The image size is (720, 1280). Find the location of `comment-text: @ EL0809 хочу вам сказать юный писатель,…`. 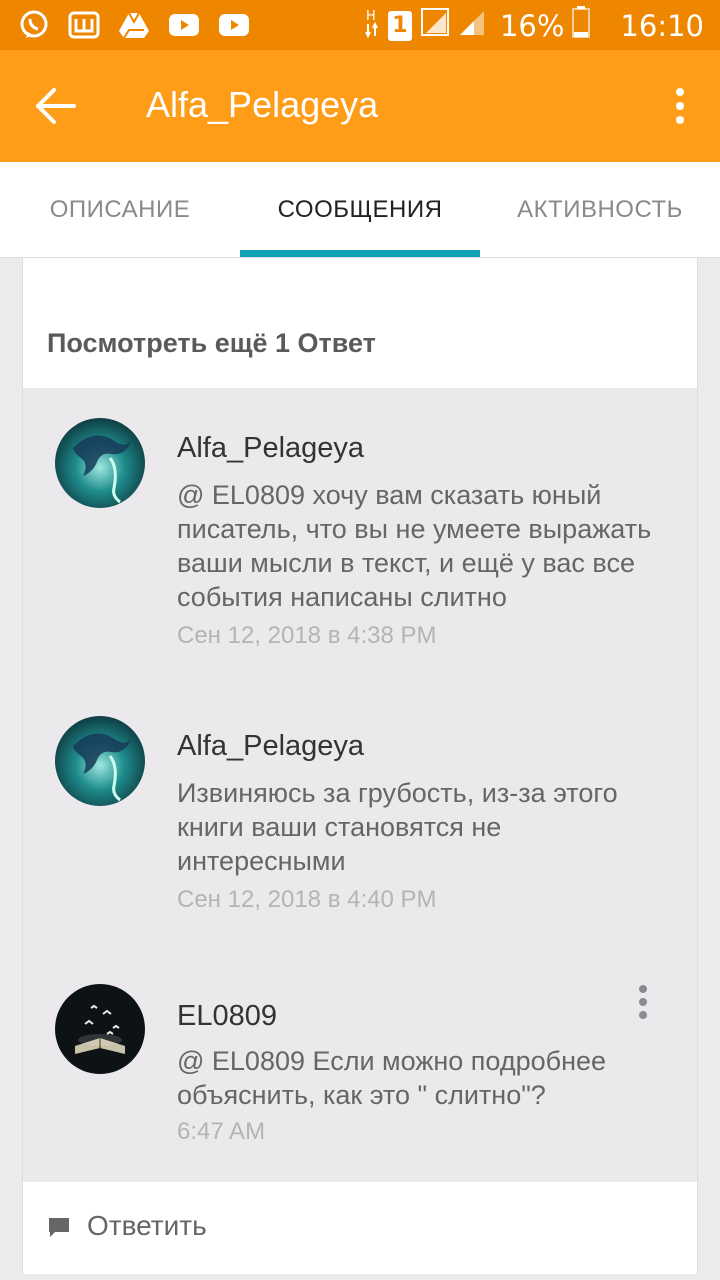

comment-text: @ EL0809 хочу вам сказать юный писатель,… is located at coordinates (414, 546).